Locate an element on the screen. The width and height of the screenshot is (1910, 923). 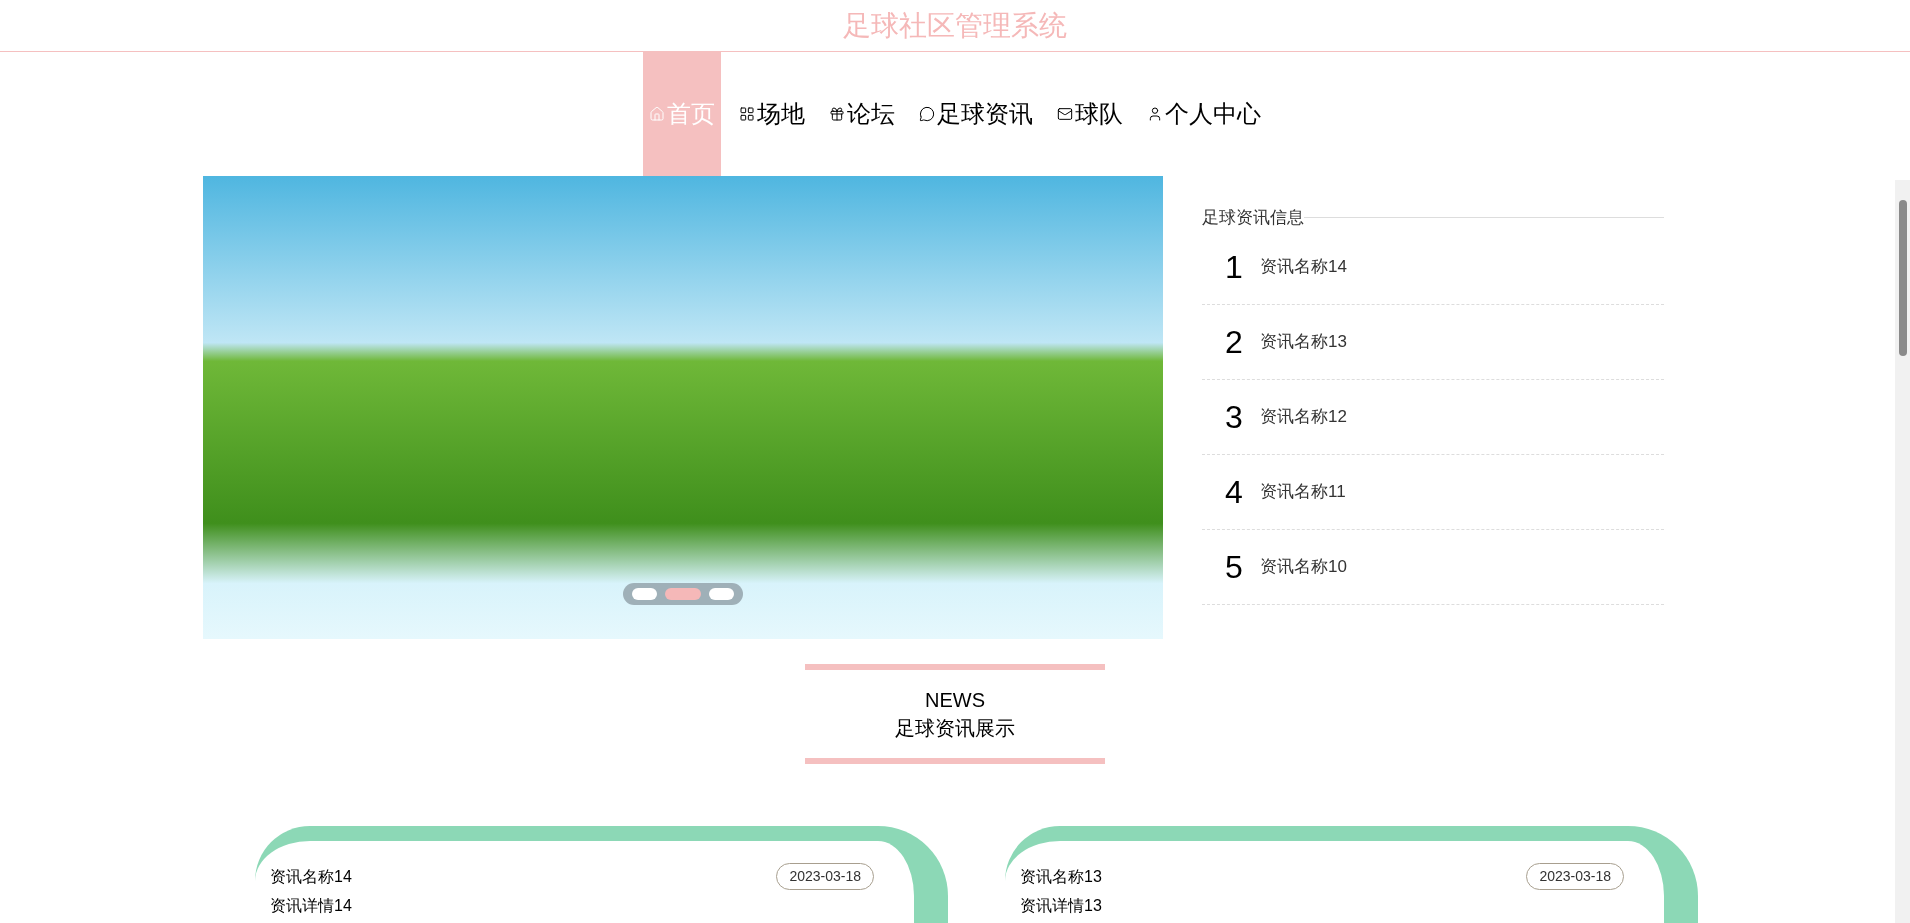
rank-number: 2 is located at coordinates (1234, 342).